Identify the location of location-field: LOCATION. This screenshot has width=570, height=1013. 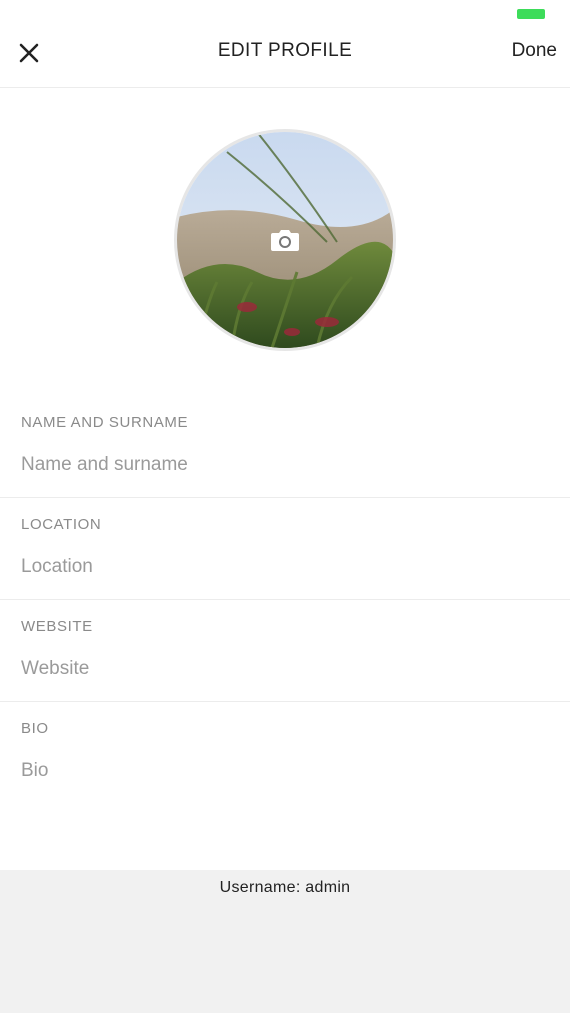
(285, 549).